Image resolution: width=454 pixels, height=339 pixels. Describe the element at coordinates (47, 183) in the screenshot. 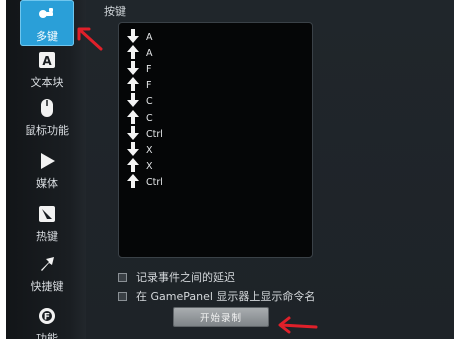

I see `sidebar-item-label: 媒体` at that location.